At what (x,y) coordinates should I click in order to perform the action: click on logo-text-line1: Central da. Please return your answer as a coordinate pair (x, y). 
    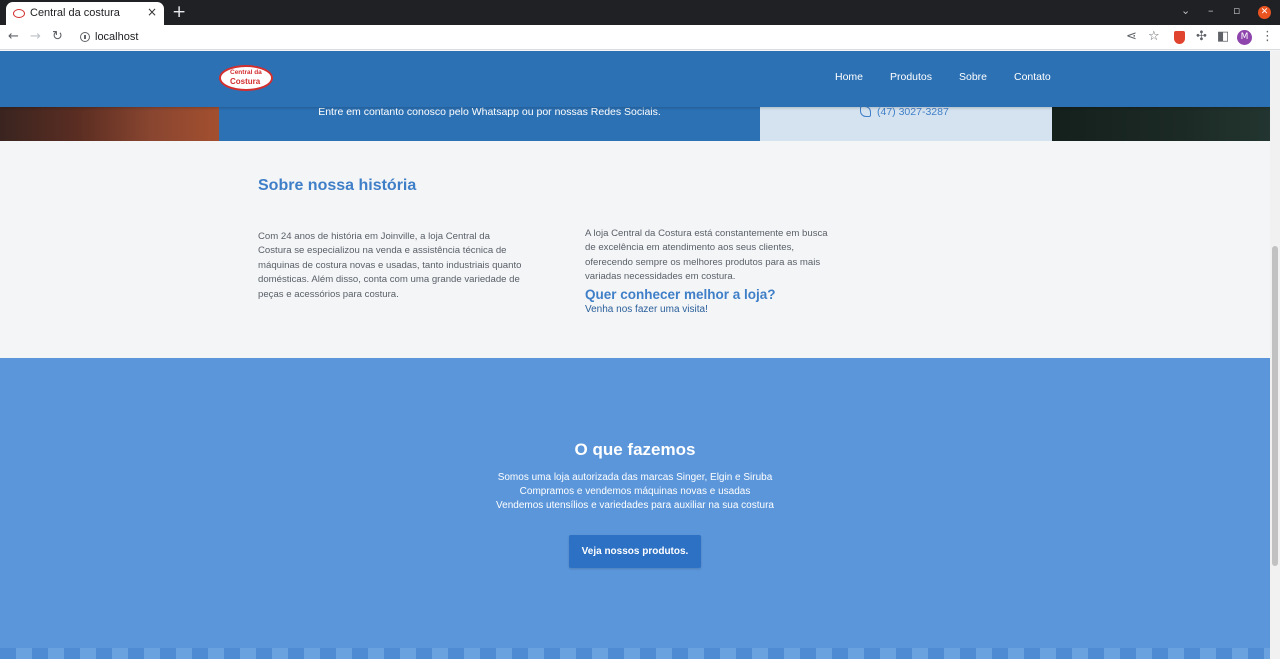
    Looking at the image, I should click on (246, 72).